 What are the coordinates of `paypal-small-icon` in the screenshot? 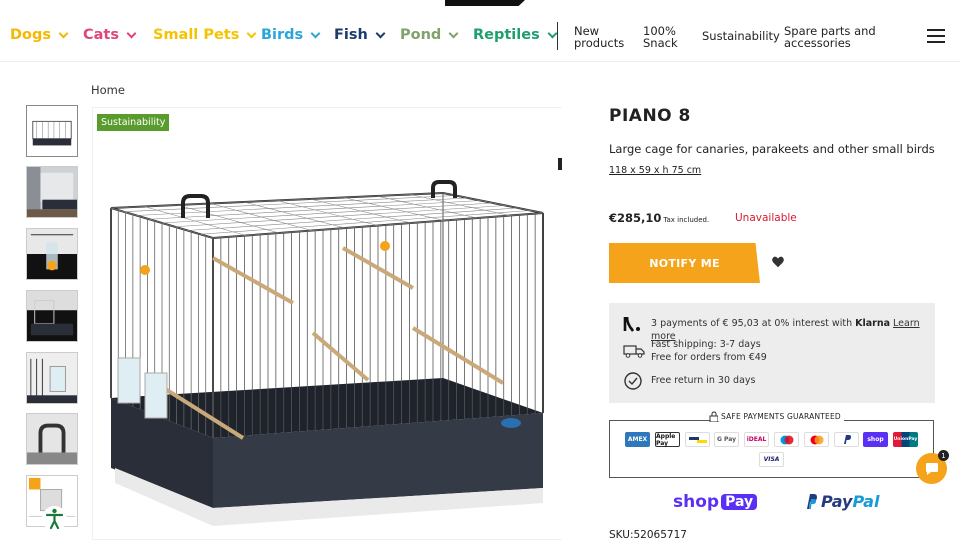 It's located at (846, 439).